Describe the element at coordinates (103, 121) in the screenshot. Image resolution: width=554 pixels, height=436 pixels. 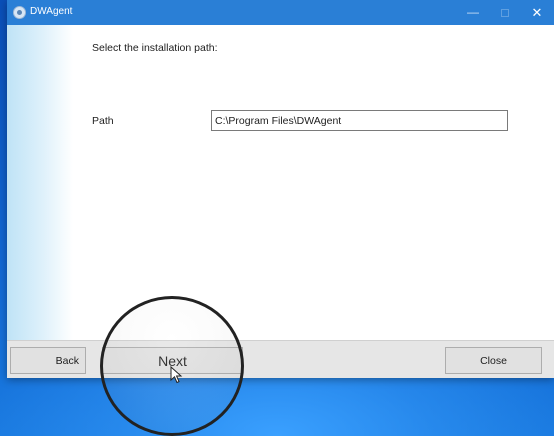
I see `path-label: Path` at that location.